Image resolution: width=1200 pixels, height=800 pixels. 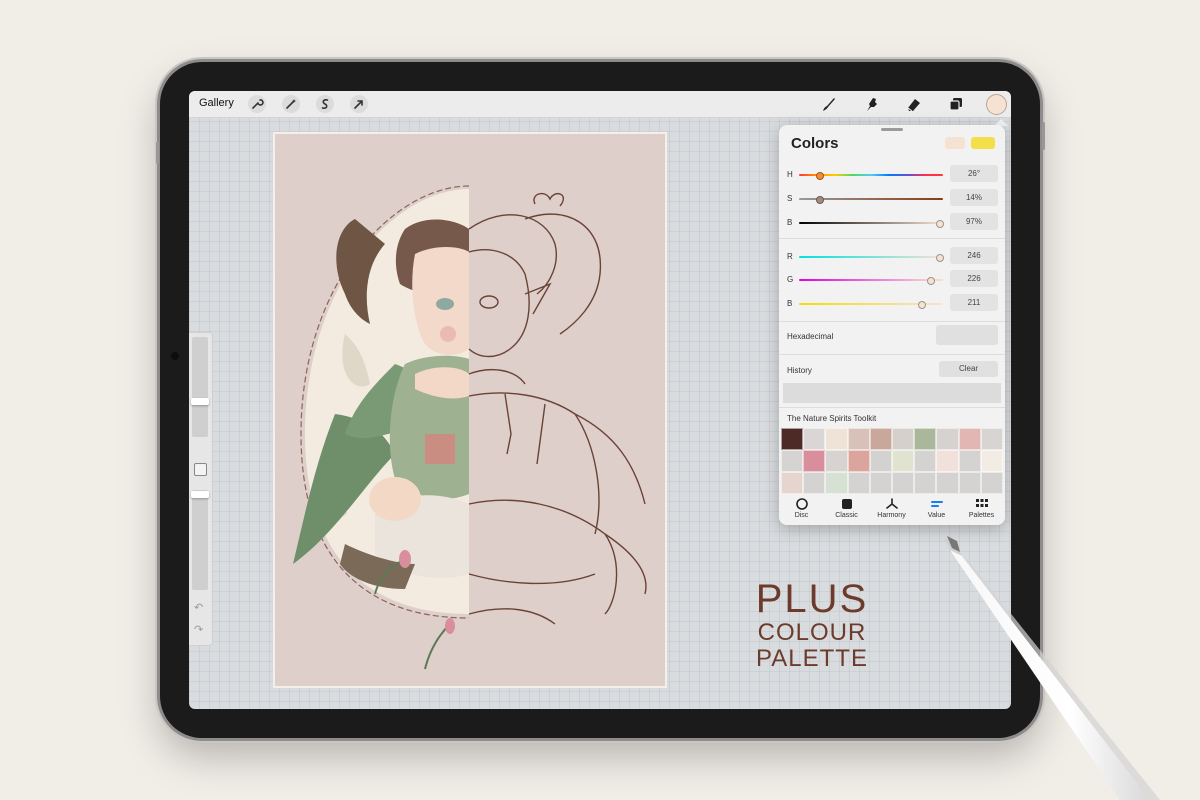 I want to click on blue-slider-thumb, so click(x=922, y=305).